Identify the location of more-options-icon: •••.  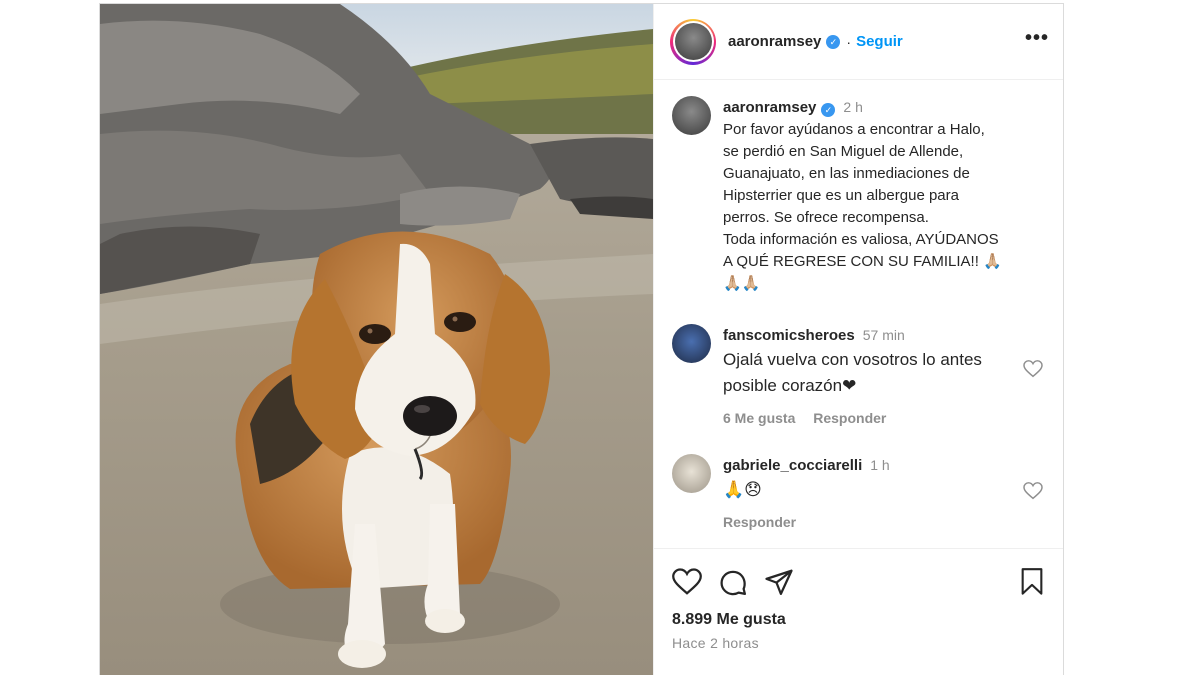
(1037, 39).